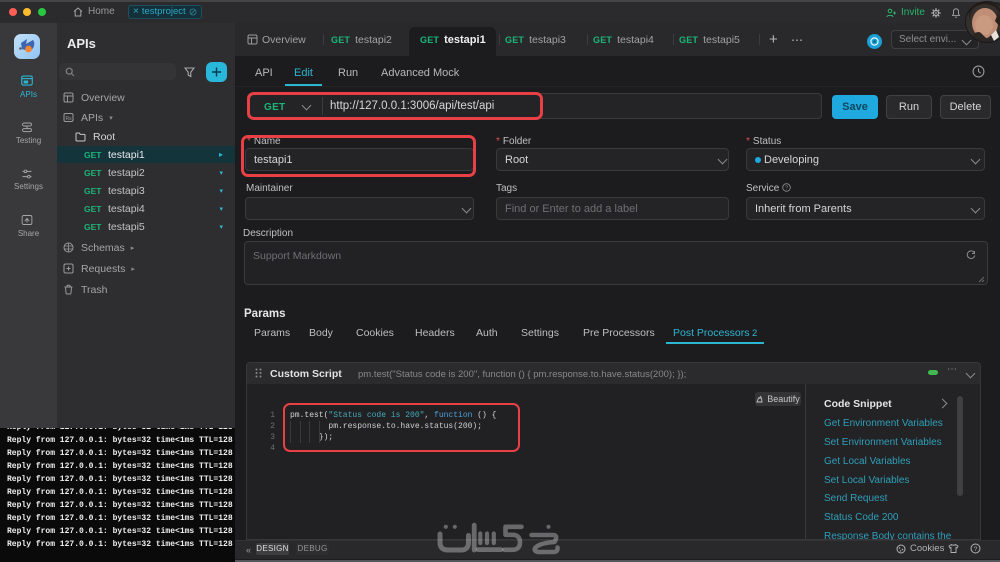 This screenshot has width=1000, height=562. What do you see at coordinates (69, 119) in the screenshot?
I see `svg-text: Rs` at bounding box center [69, 119].